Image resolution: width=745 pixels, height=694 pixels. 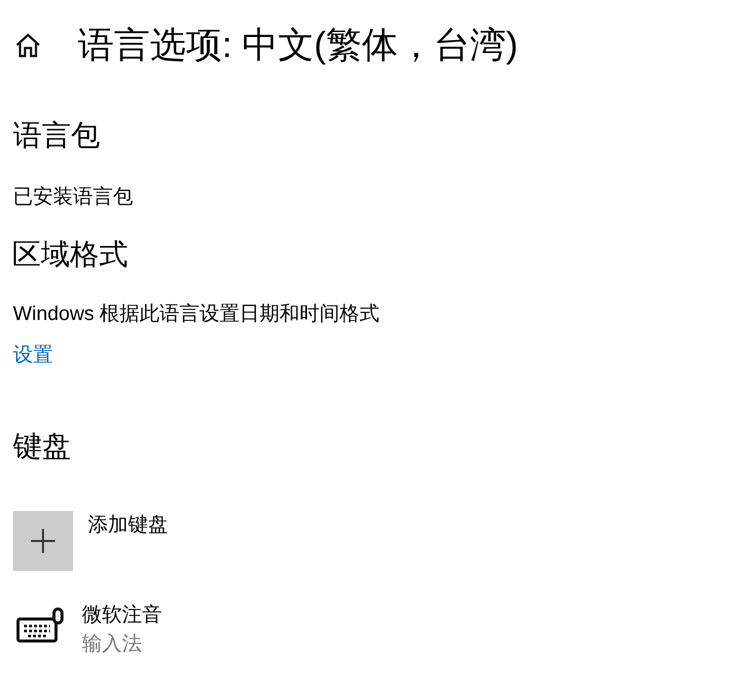 What do you see at coordinates (122, 615) in the screenshot?
I see `keyboard-name: 微软注音` at bounding box center [122, 615].